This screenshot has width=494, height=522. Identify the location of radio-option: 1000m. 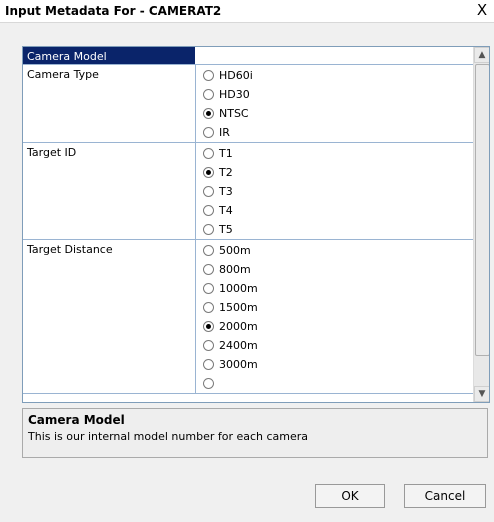
(335, 288).